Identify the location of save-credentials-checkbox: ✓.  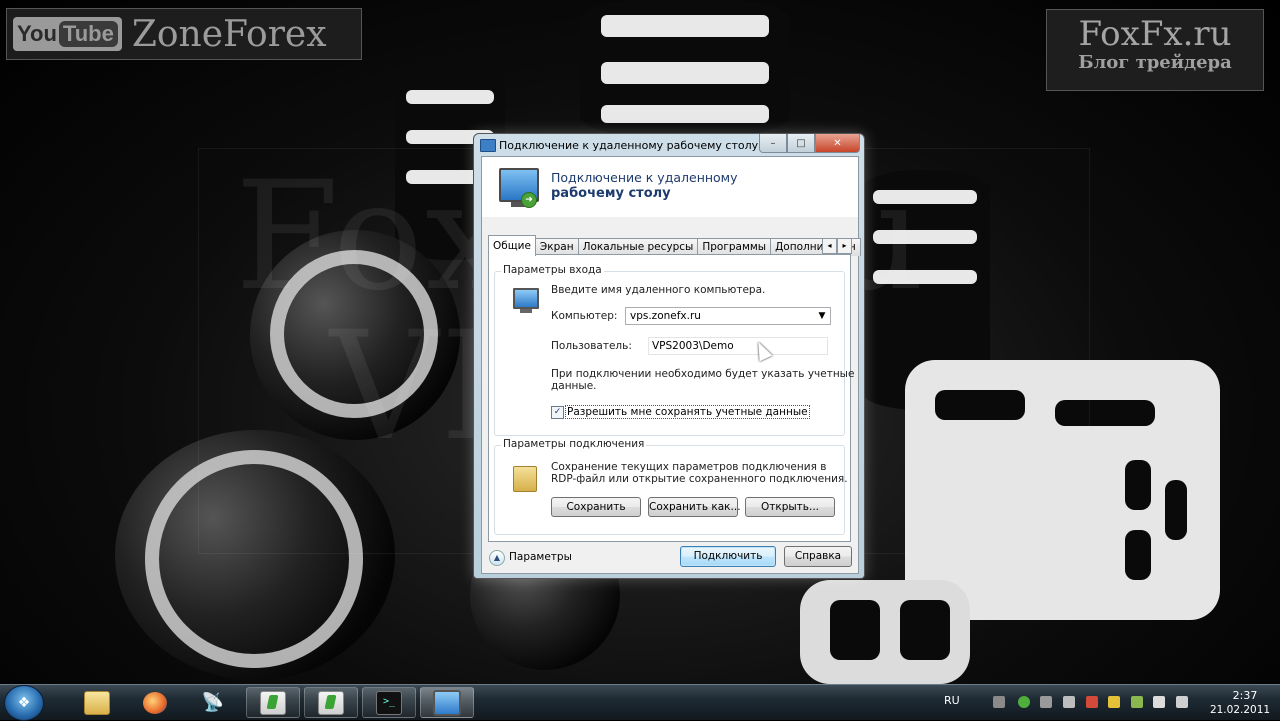
(557, 412).